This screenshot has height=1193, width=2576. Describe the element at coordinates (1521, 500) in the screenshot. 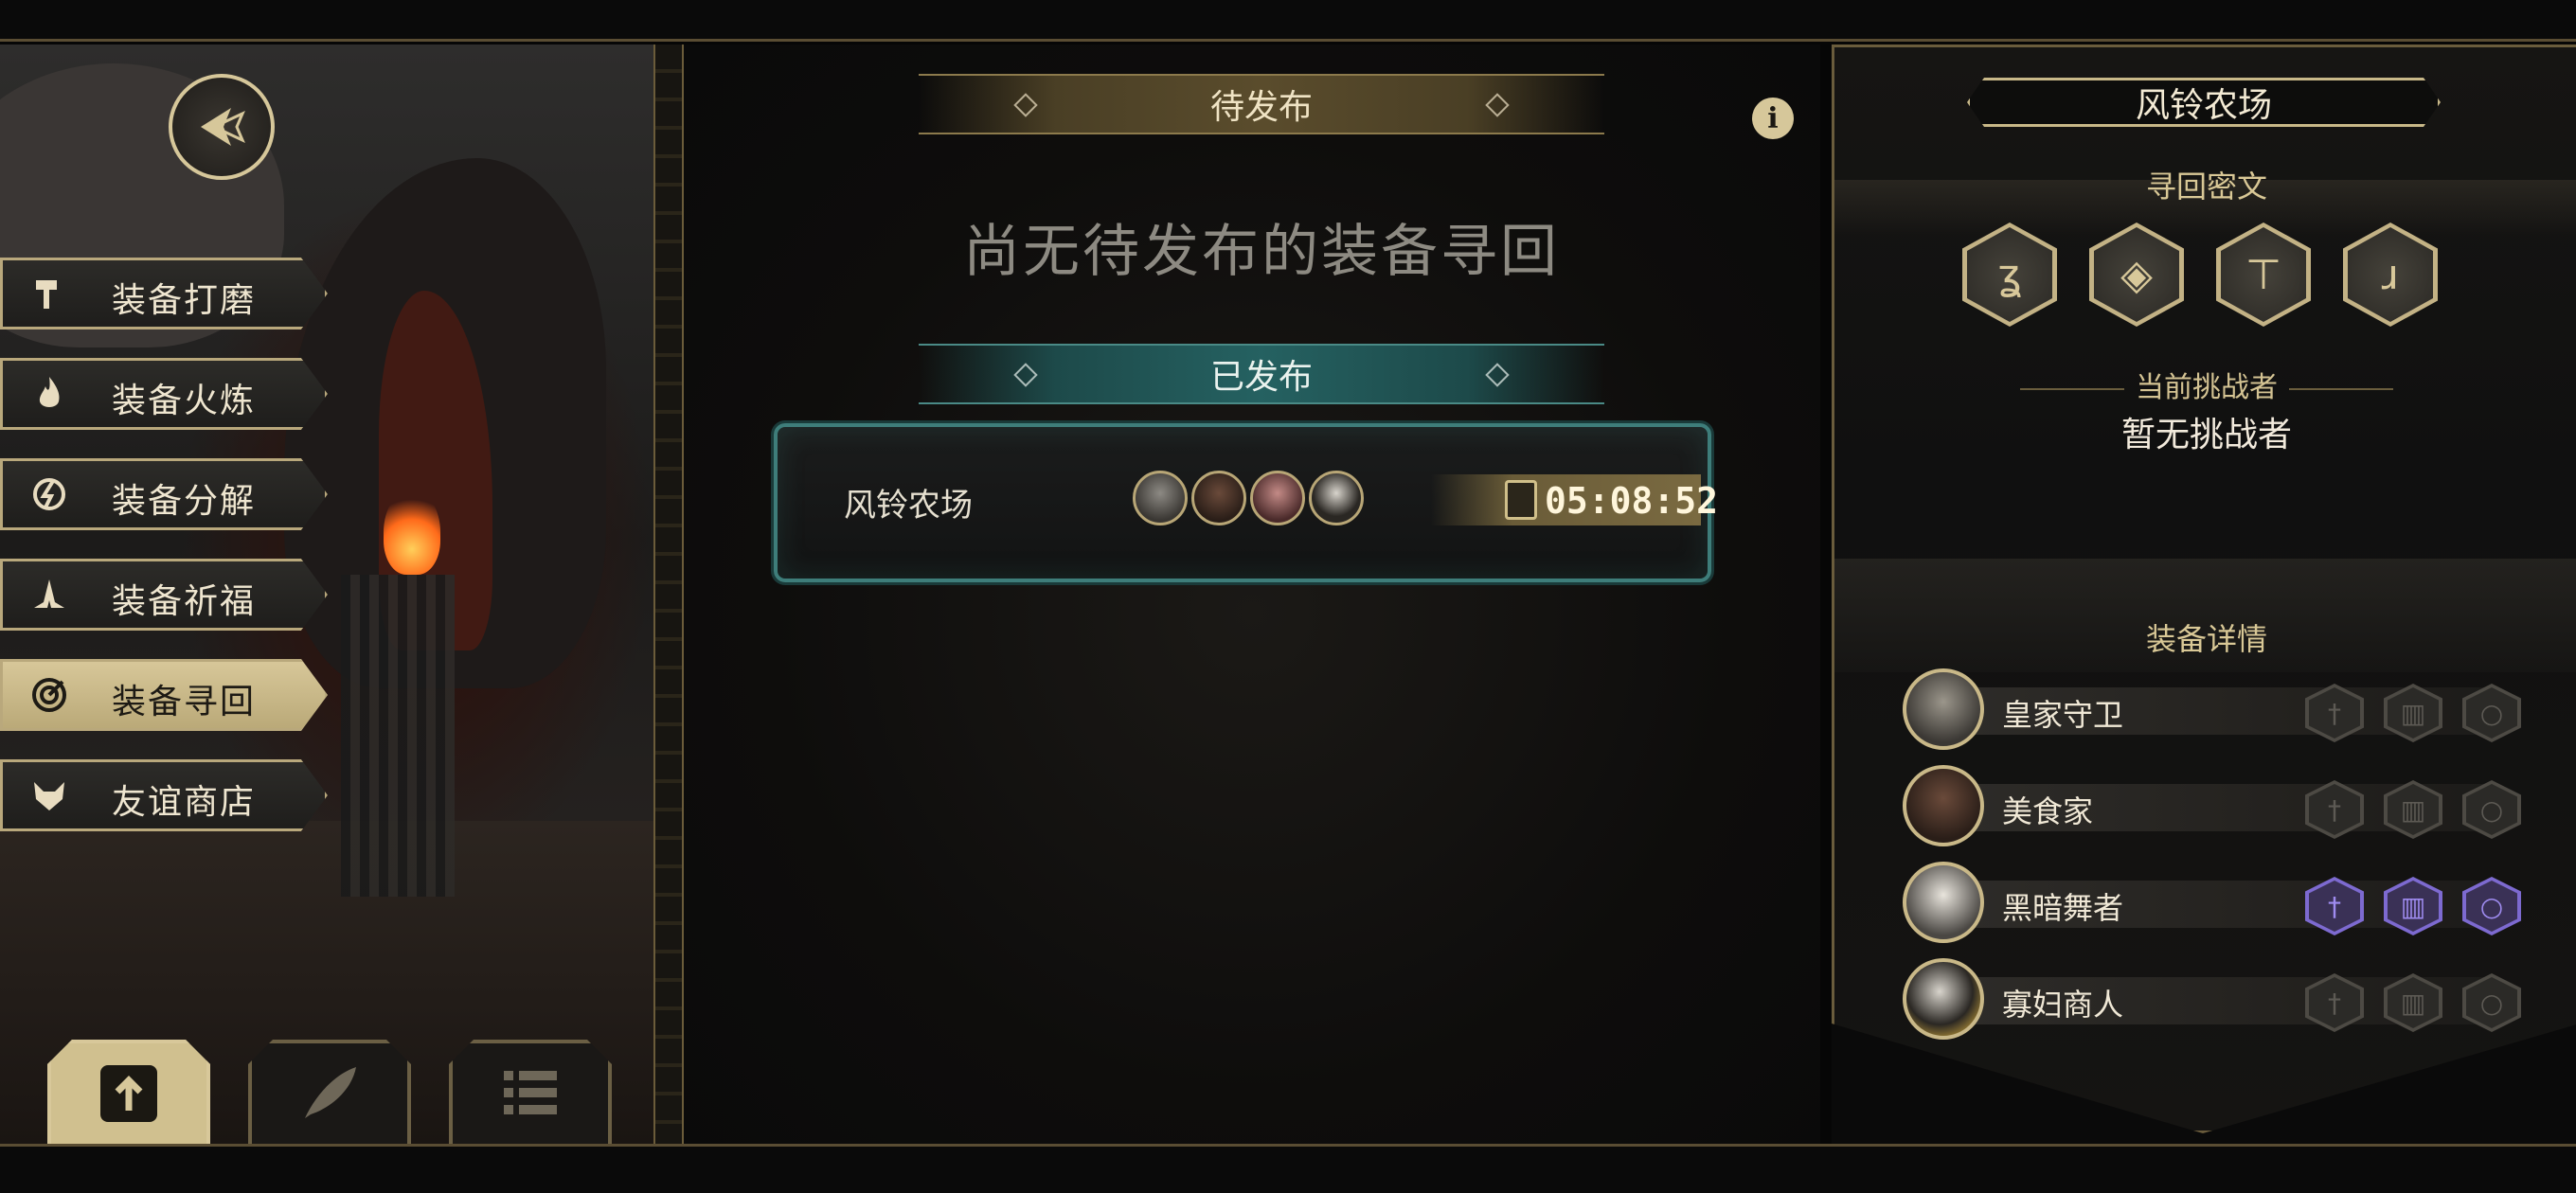

I see `hourglass-icon` at that location.